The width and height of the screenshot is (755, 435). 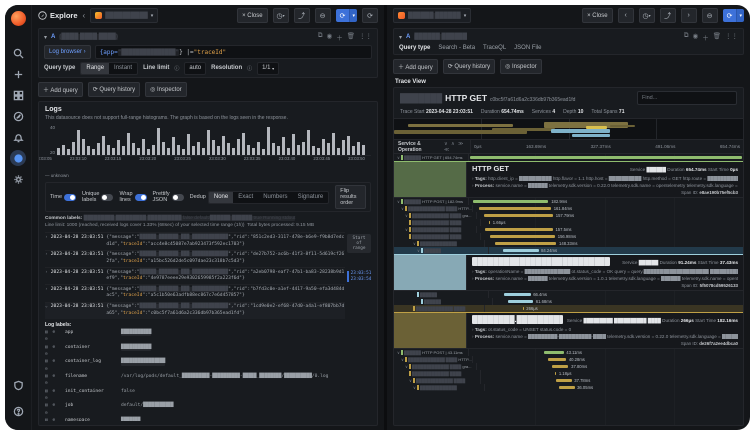 I want to click on span-row: ∨ █████████████ ████ gra... 157.79ms, so click(x=568, y=215).